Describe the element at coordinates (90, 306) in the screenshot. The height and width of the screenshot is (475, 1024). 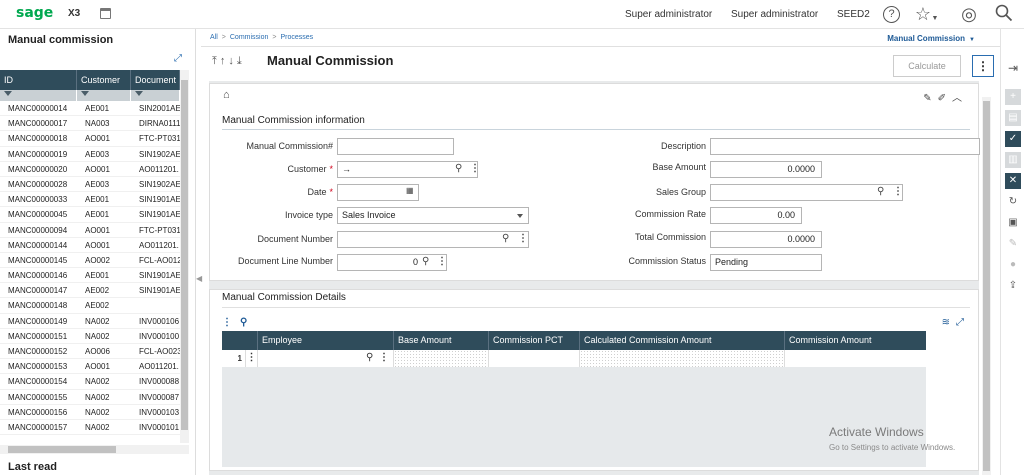
I see `table-row: MANC00000148 AE002` at that location.